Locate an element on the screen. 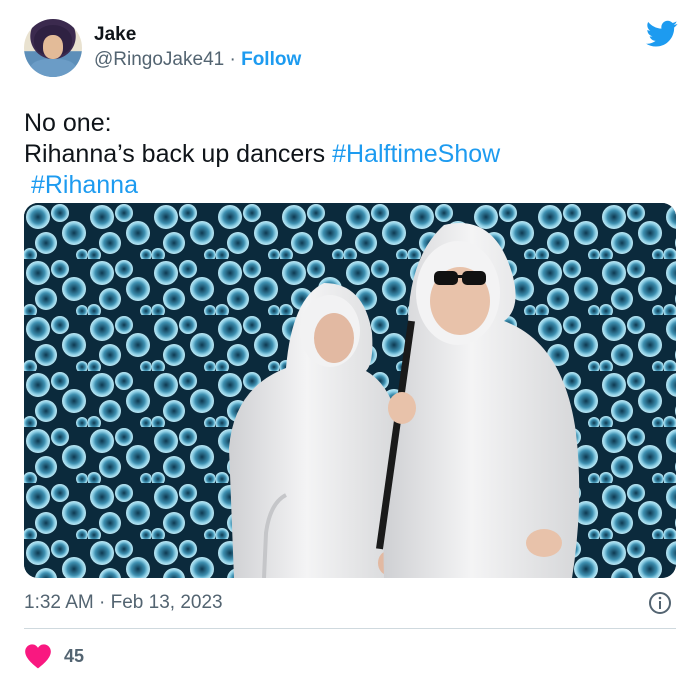 The image size is (700, 681). avatar-face is located at coordinates (53, 47).